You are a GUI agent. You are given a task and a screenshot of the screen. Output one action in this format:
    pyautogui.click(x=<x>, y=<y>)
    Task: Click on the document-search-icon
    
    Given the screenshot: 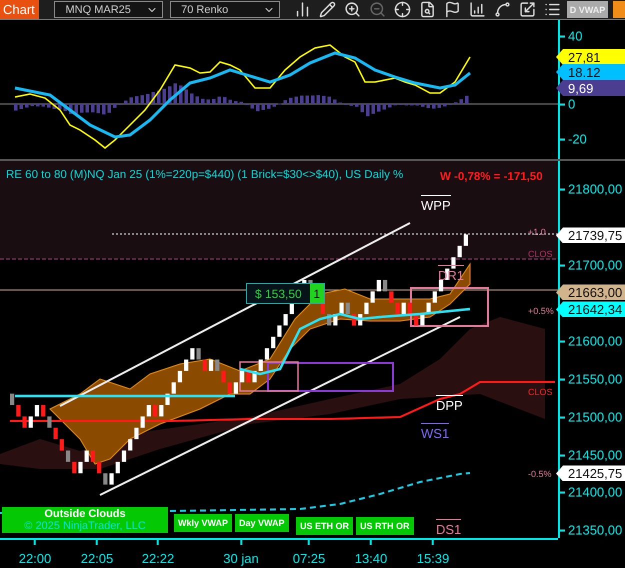 What is the action you would take?
    pyautogui.click(x=427, y=9)
    